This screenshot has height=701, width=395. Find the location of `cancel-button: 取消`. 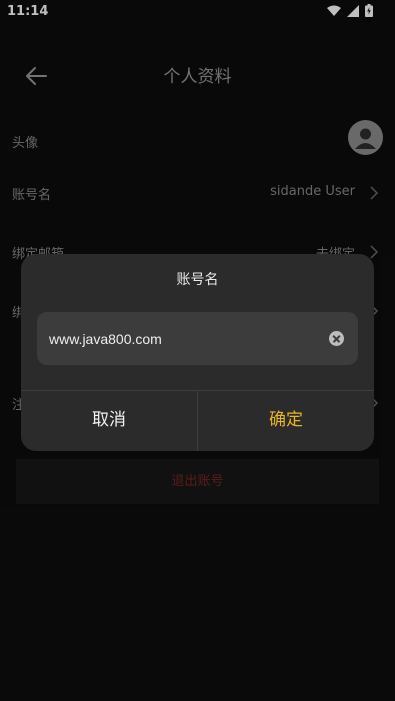

cancel-button: 取消 is located at coordinates (109, 421).